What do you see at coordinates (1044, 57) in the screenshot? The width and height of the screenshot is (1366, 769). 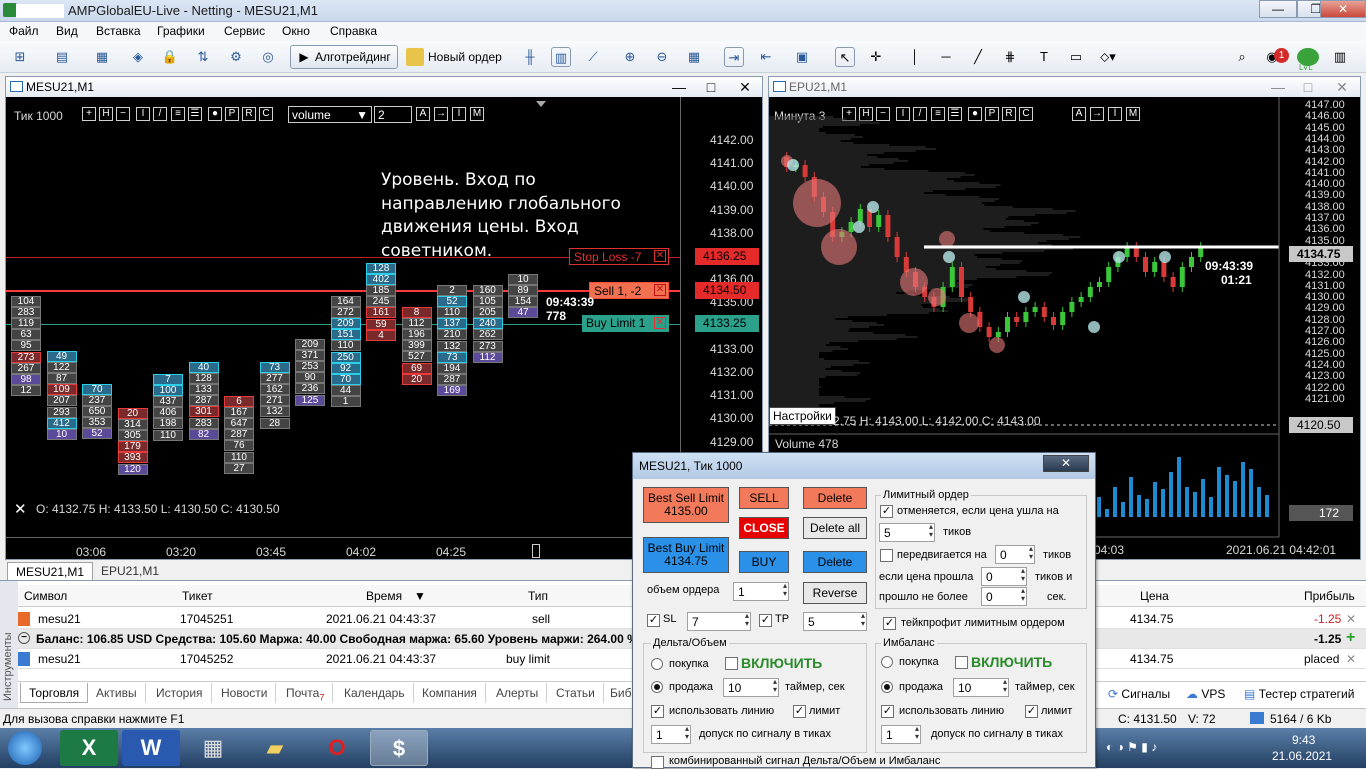 I see `text-tool-icon: T` at bounding box center [1044, 57].